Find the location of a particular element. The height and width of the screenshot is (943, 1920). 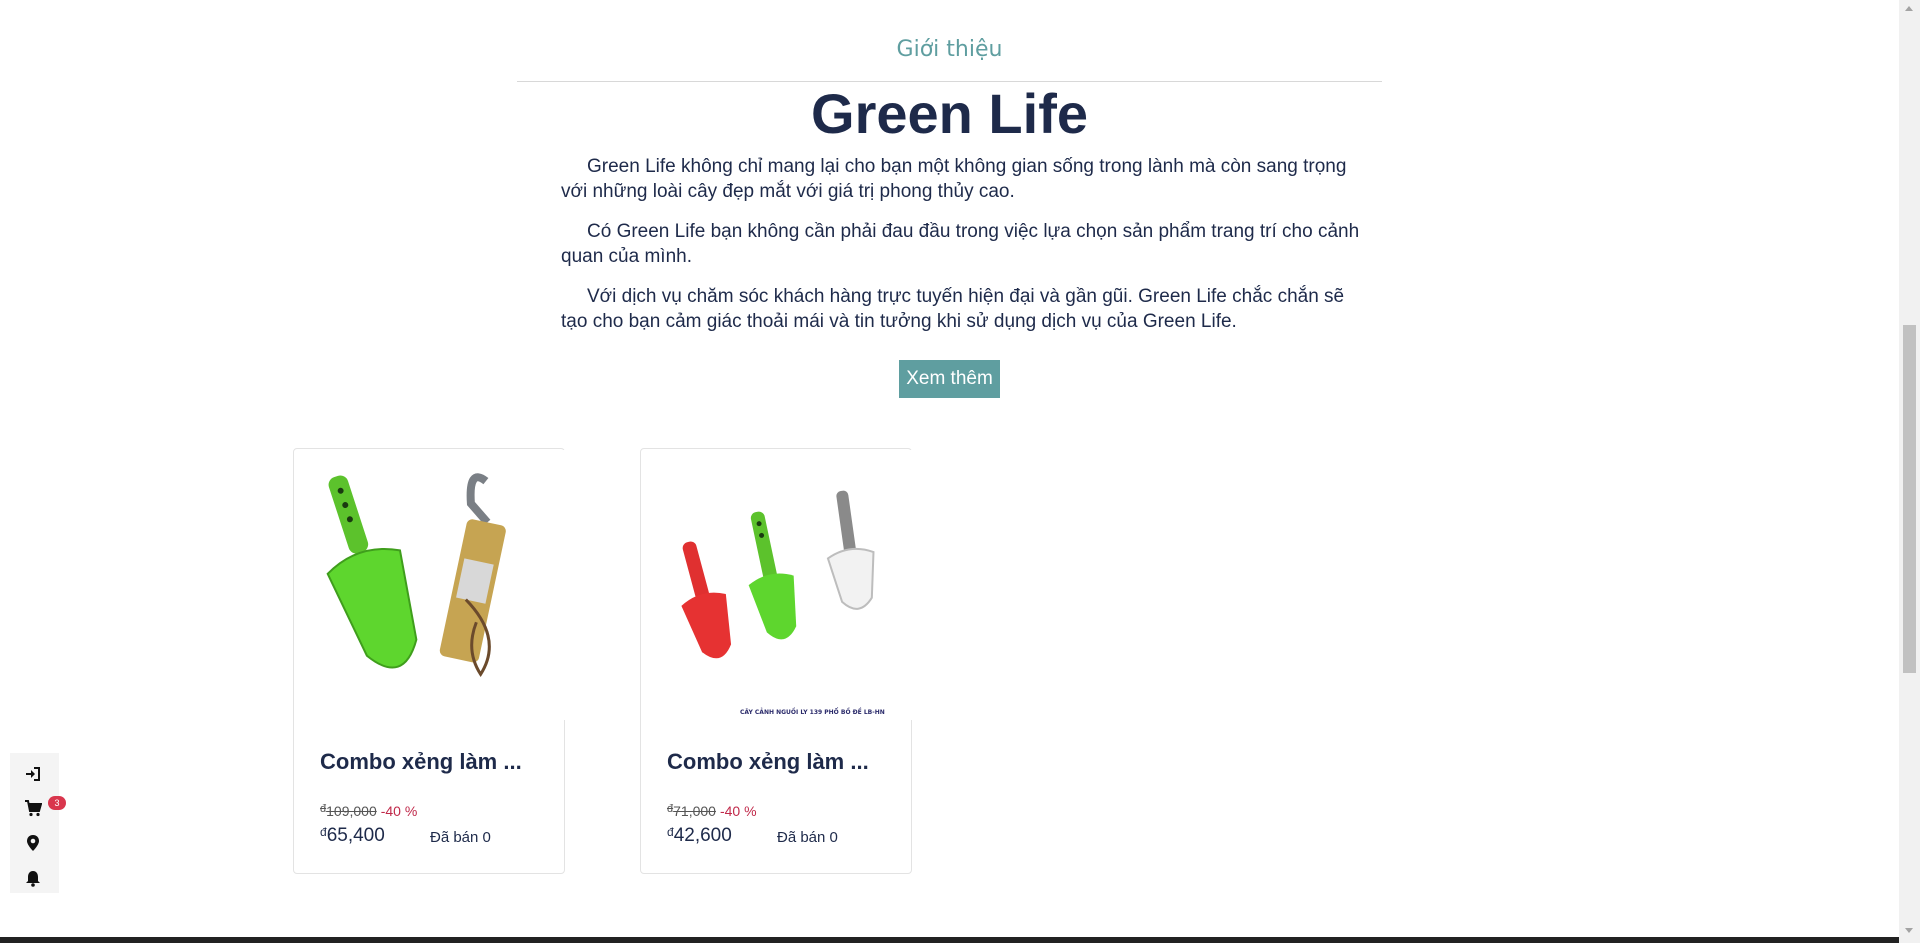

scroll-down-arrow is located at coordinates (1909, 930).